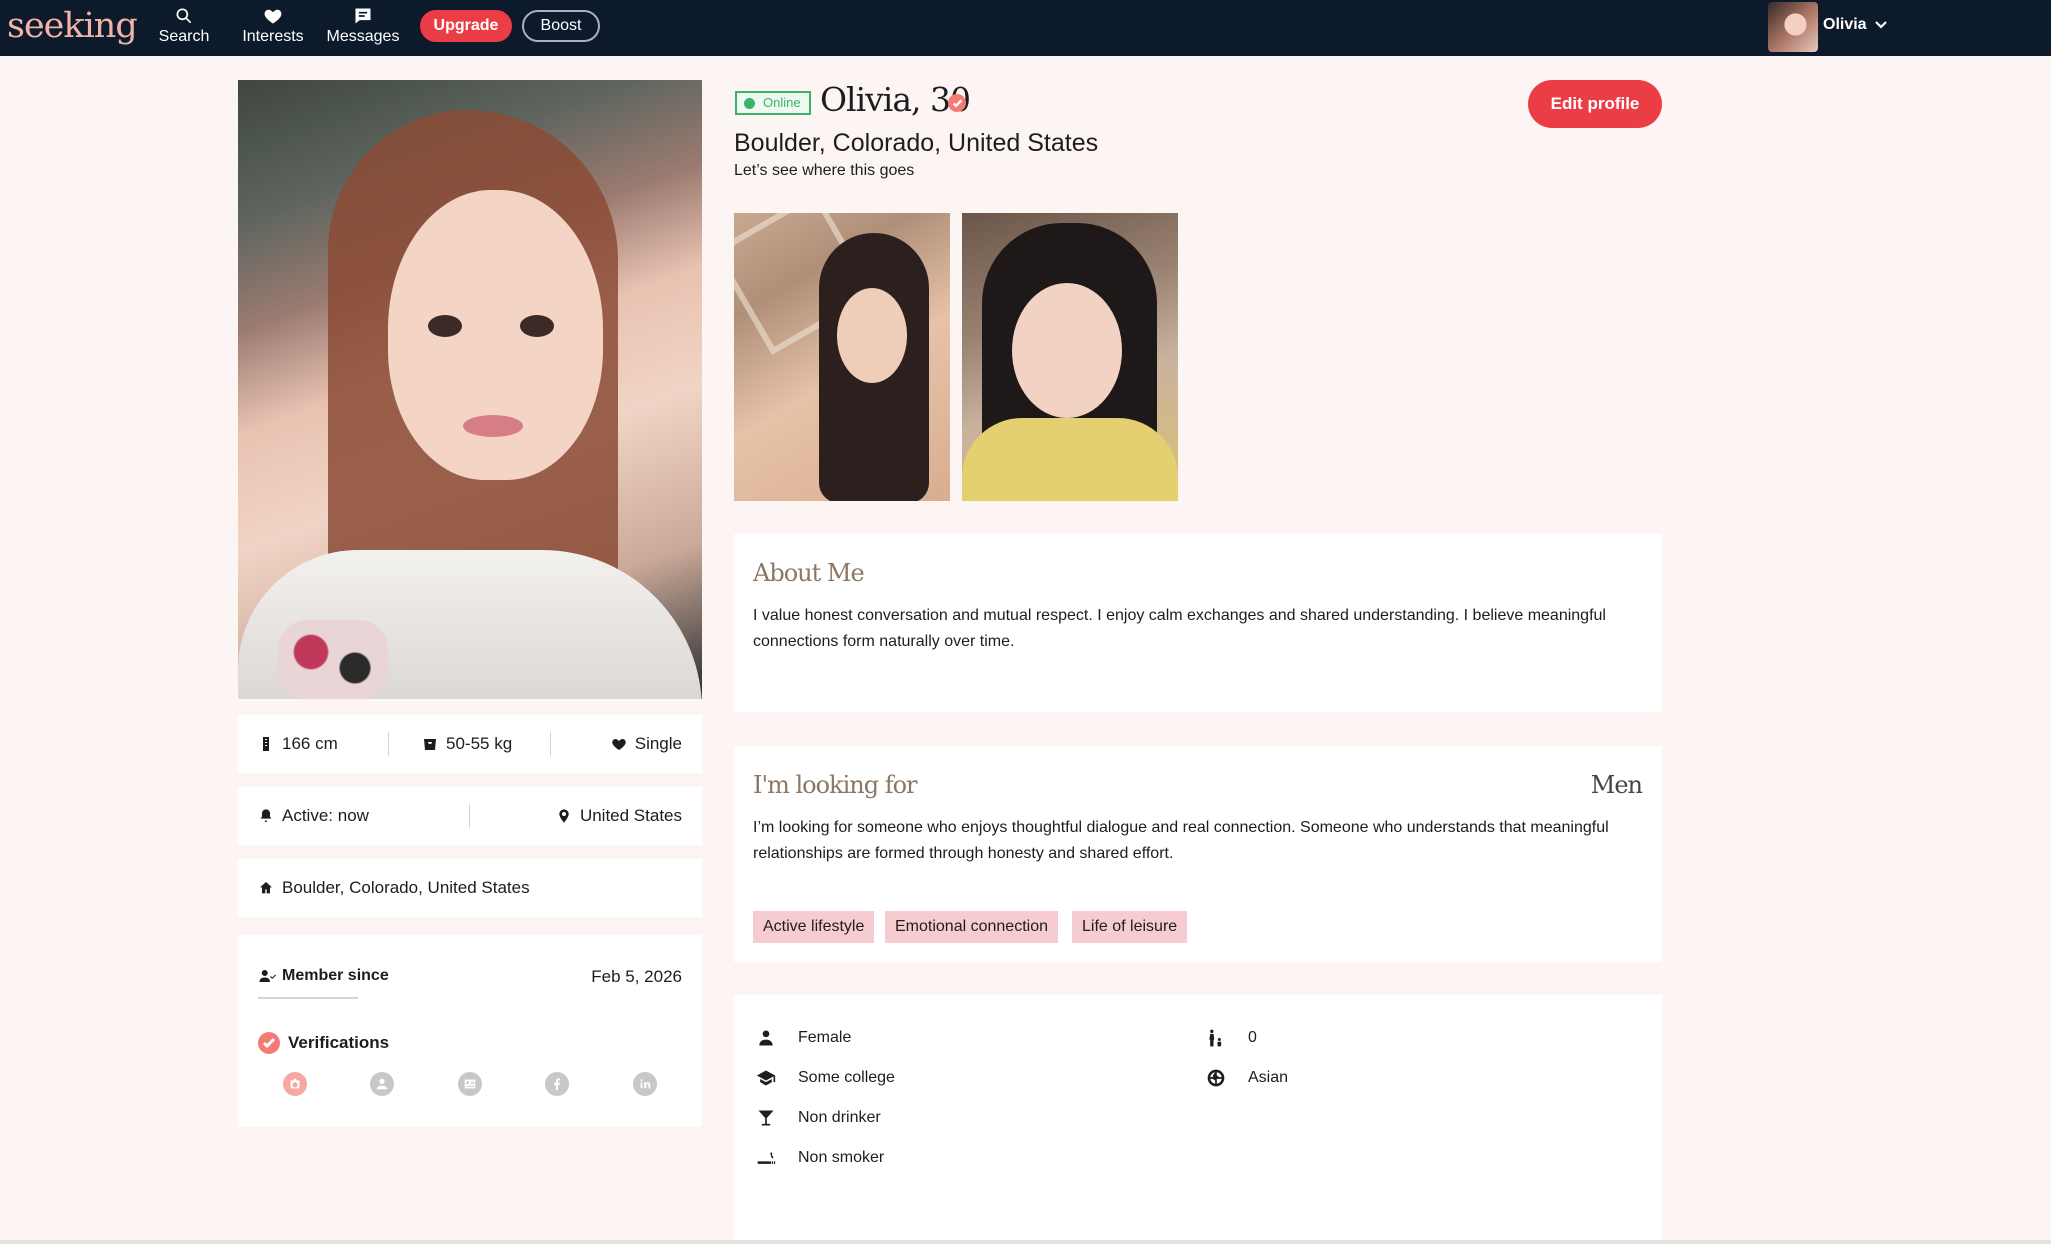  I want to click on nav-search-label: Search, so click(184, 36).